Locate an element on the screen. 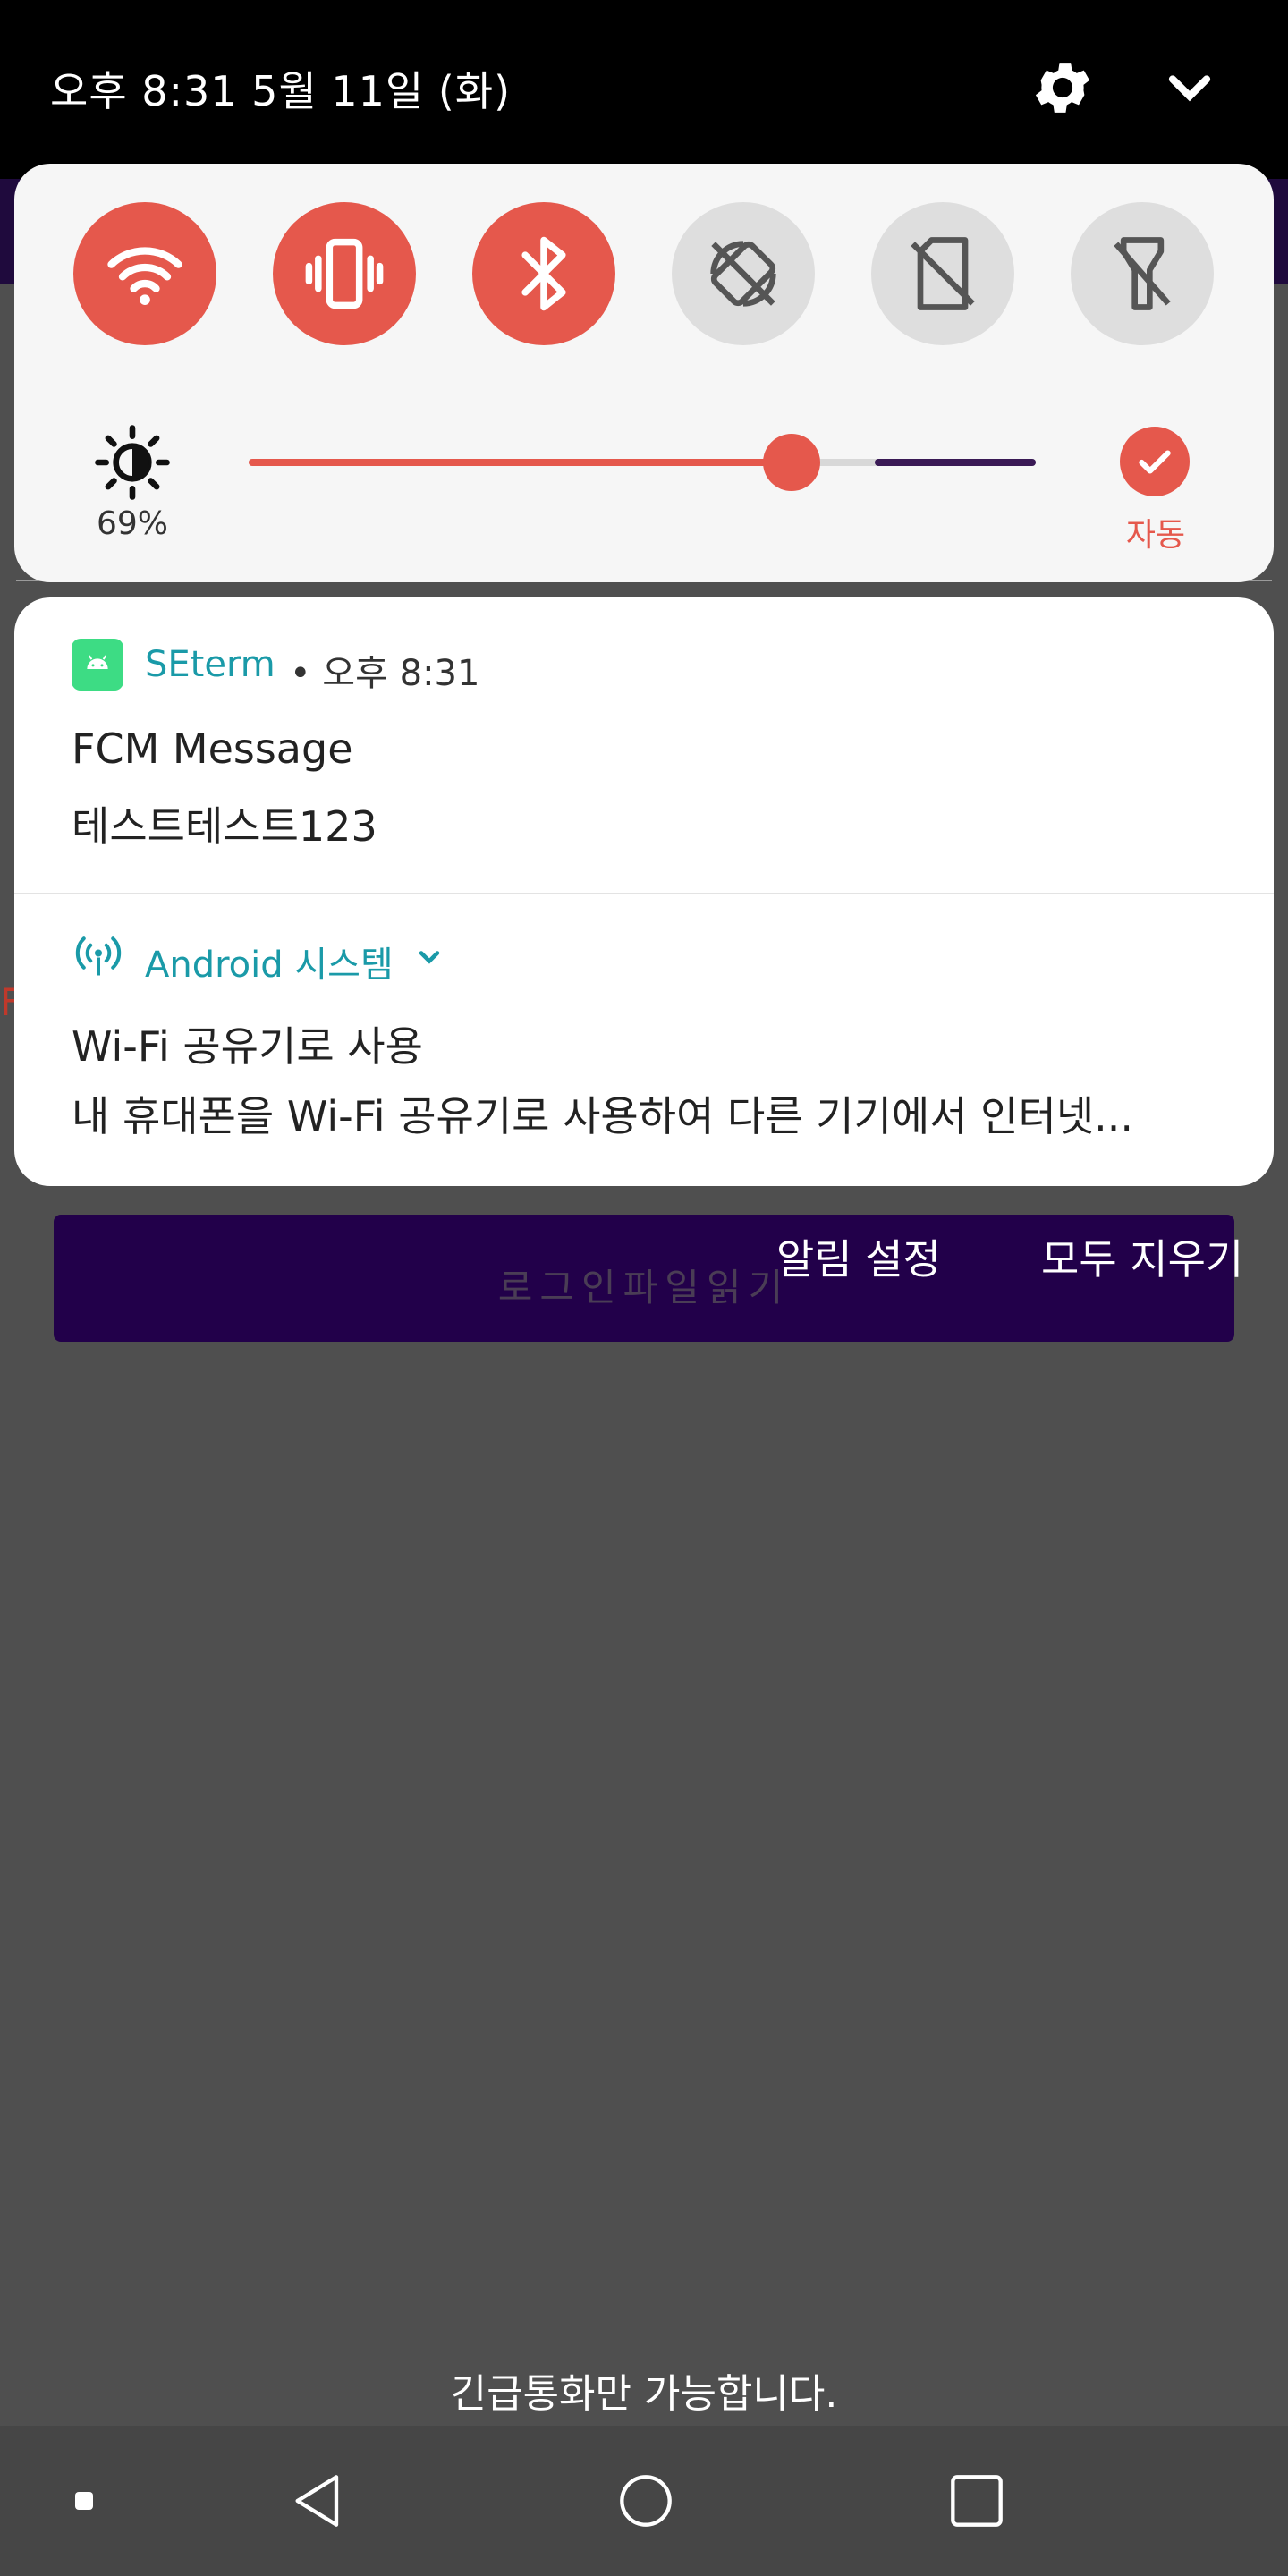 The height and width of the screenshot is (2576, 1288). notification-time: • 오후 8:31 is located at coordinates (385, 673).